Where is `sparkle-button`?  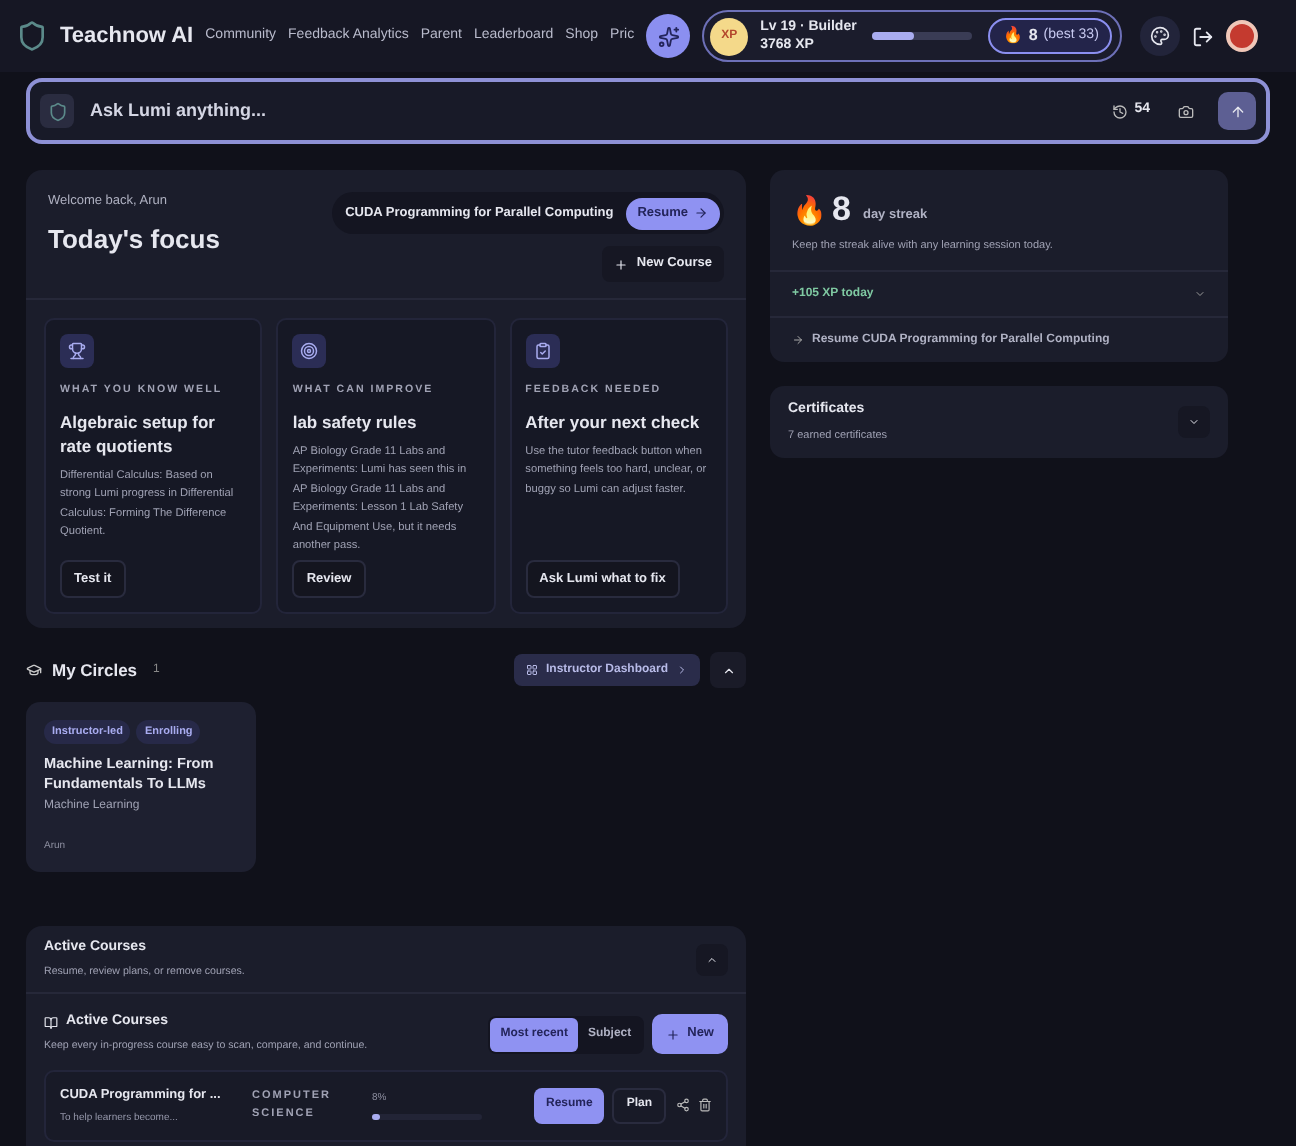 sparkle-button is located at coordinates (668, 36).